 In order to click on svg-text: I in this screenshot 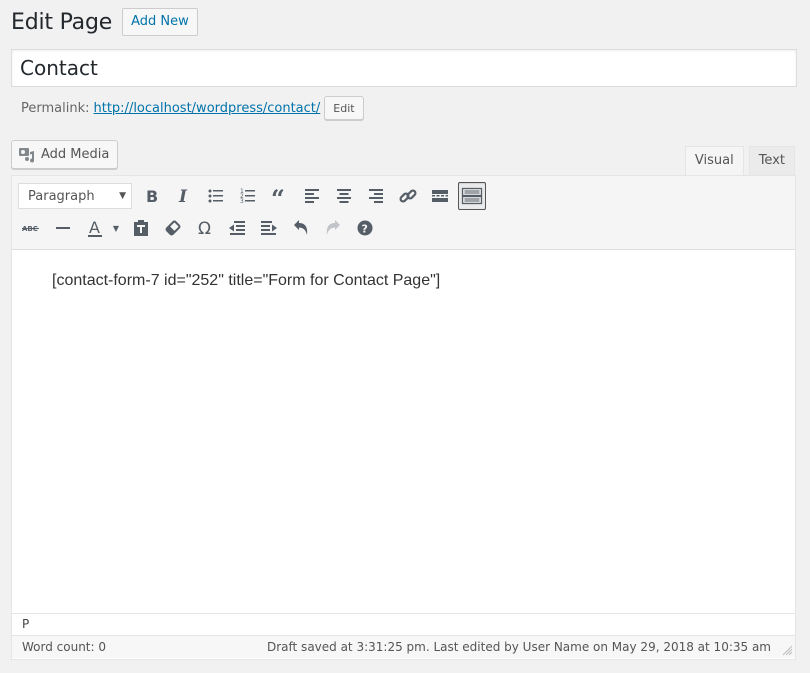, I will do `click(183, 196)`.